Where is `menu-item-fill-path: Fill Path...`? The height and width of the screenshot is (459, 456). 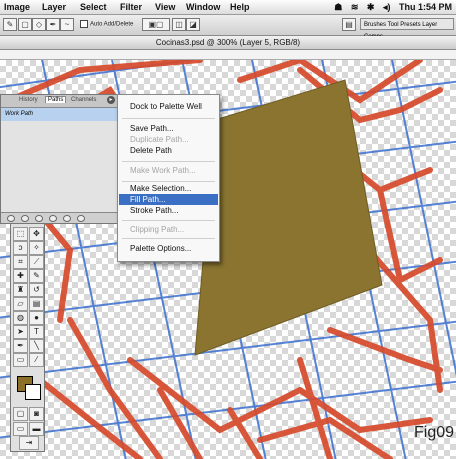
menu-item-fill-path: Fill Path... is located at coordinates (148, 199).